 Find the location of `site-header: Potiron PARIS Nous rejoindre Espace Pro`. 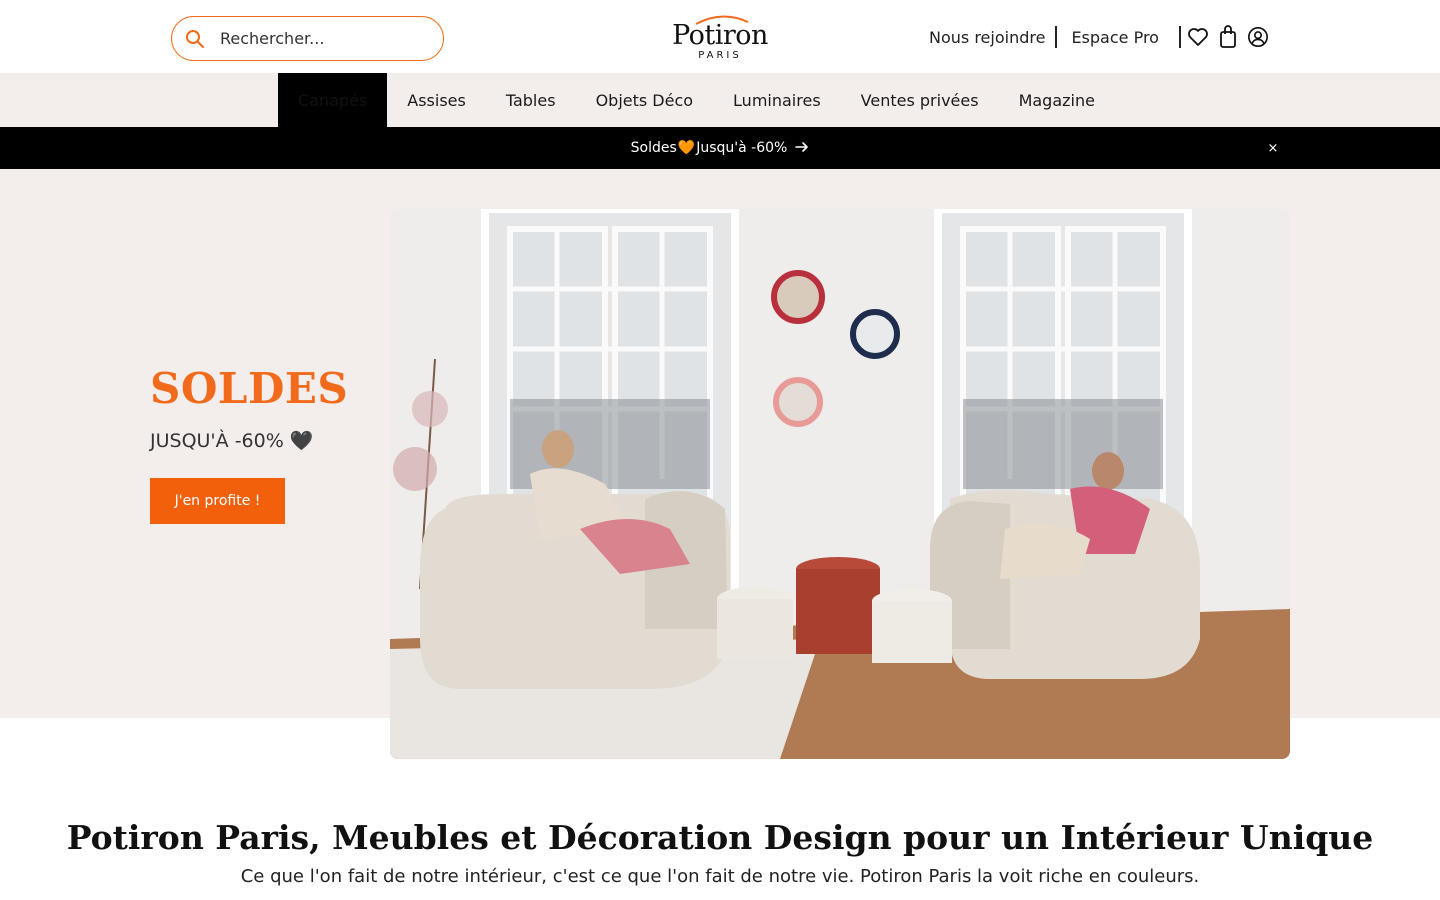

site-header: Potiron PARIS Nous rejoindre Espace Pro is located at coordinates (720, 36).